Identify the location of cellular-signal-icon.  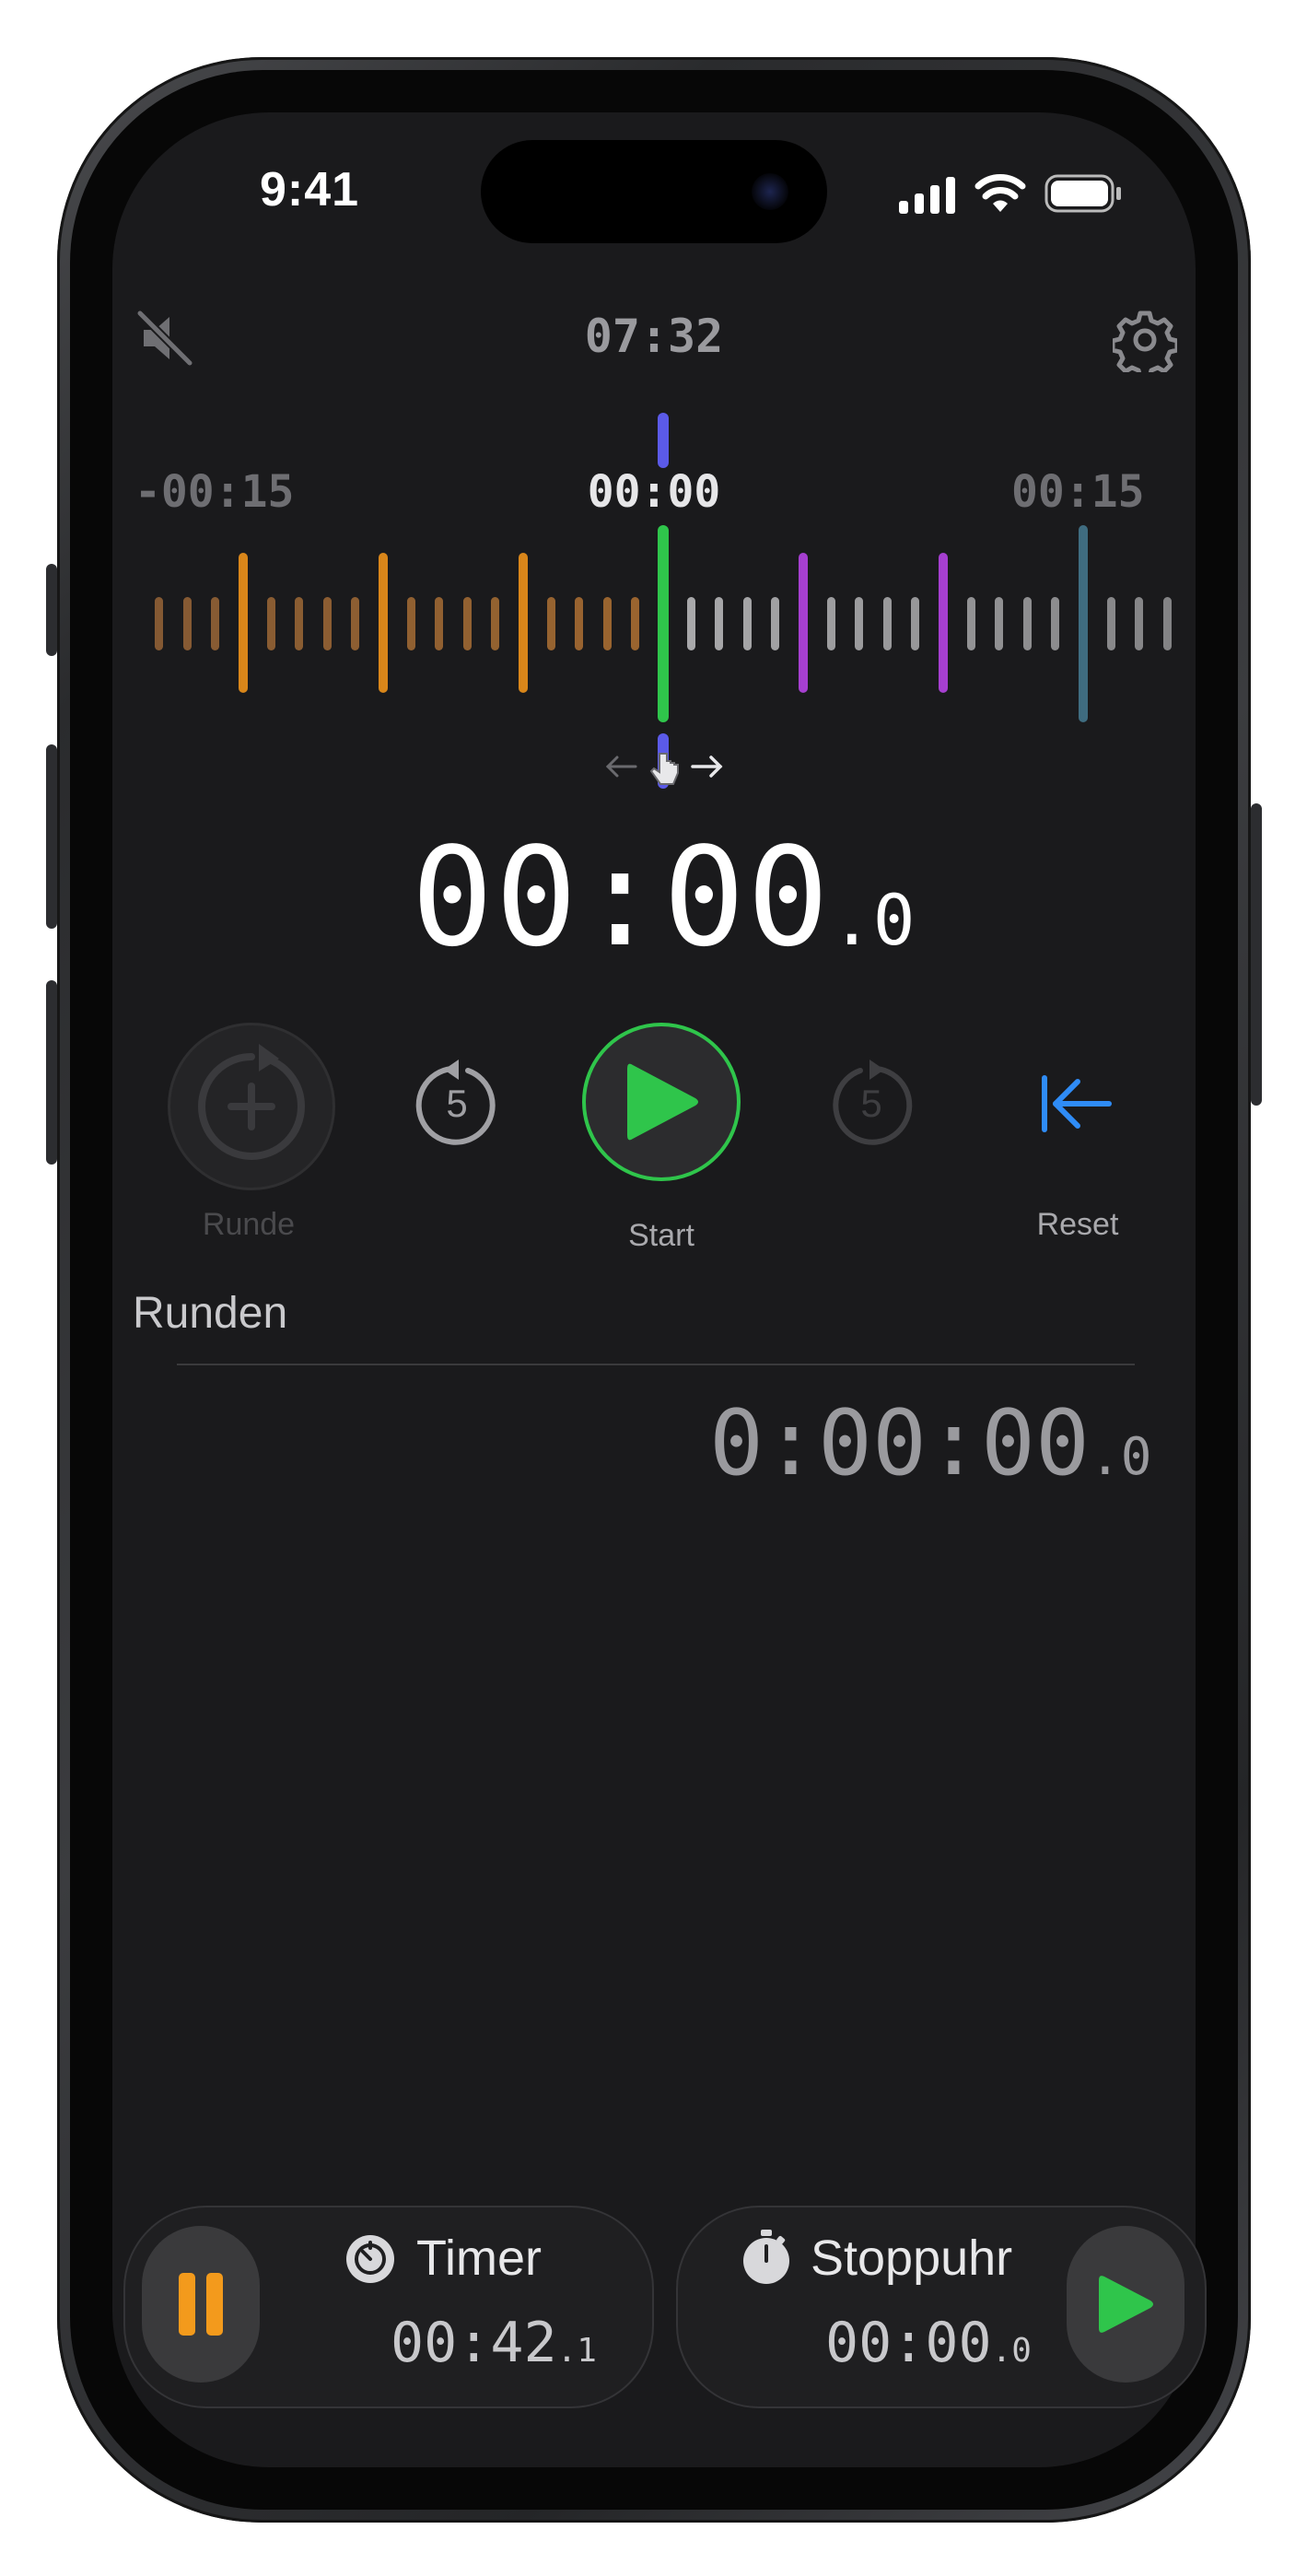
(927, 195).